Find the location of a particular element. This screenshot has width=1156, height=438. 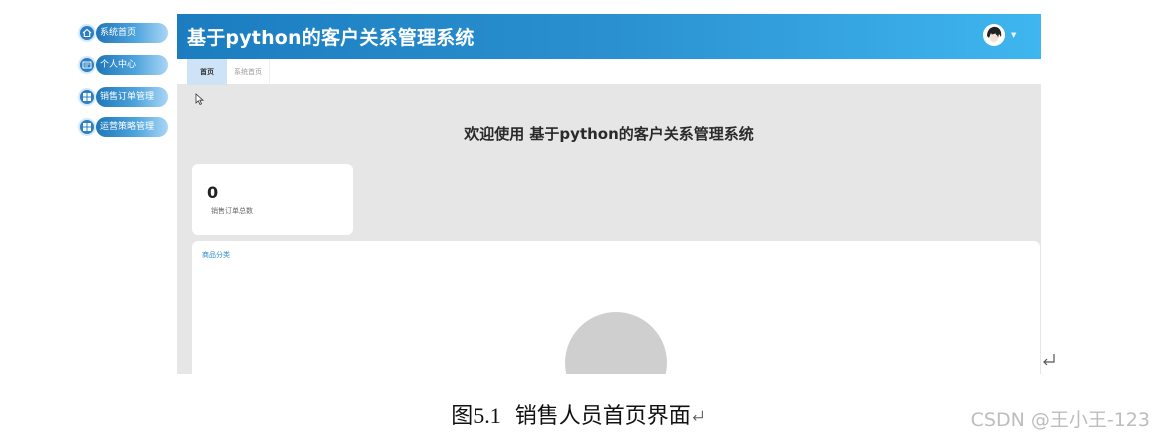

sidebar-item-home: 系统首页 is located at coordinates (124, 33).